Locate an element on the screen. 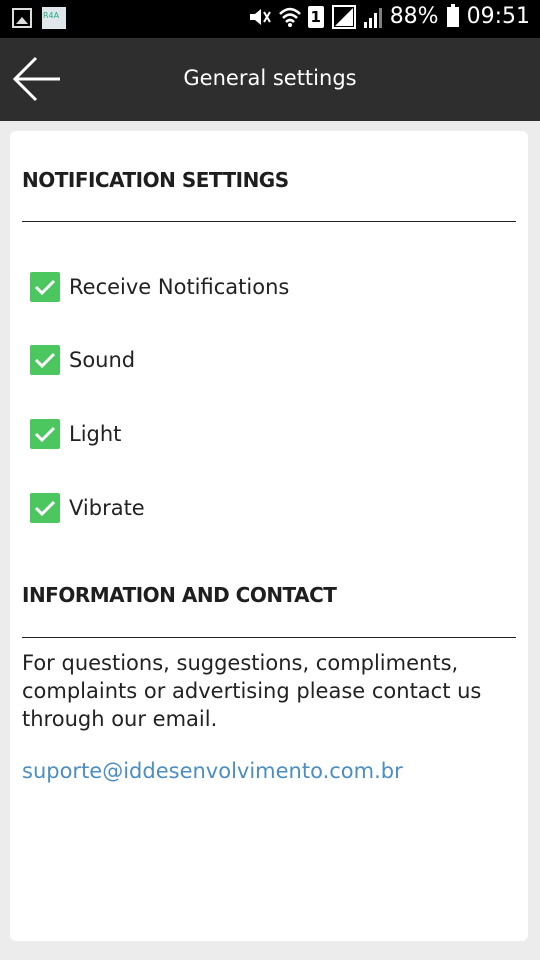 Image resolution: width=540 pixels, height=960 pixels. receive-notifications-checkbox-row: Receive Notifications is located at coordinates (159, 287).